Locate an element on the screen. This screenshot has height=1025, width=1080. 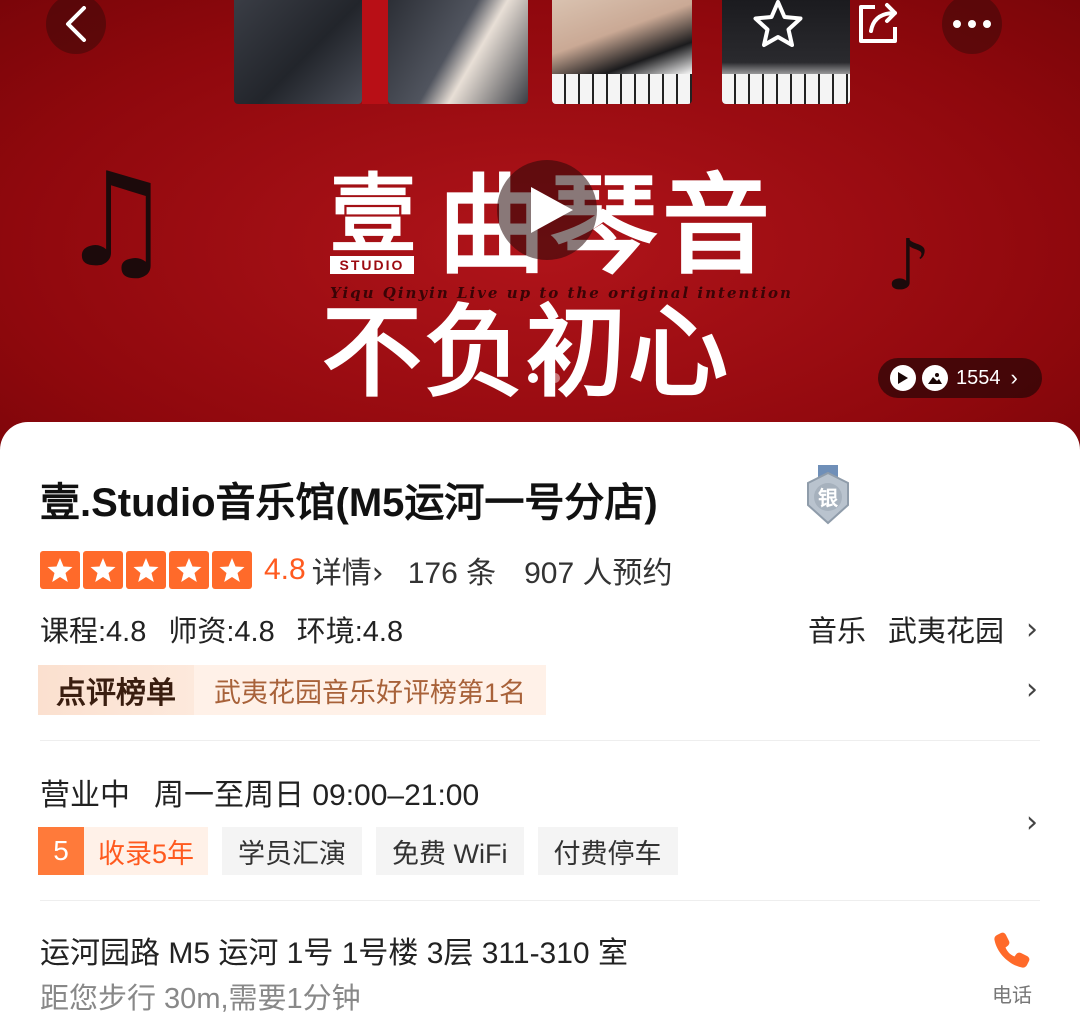
media-count-button: 1554 › is located at coordinates (960, 378).